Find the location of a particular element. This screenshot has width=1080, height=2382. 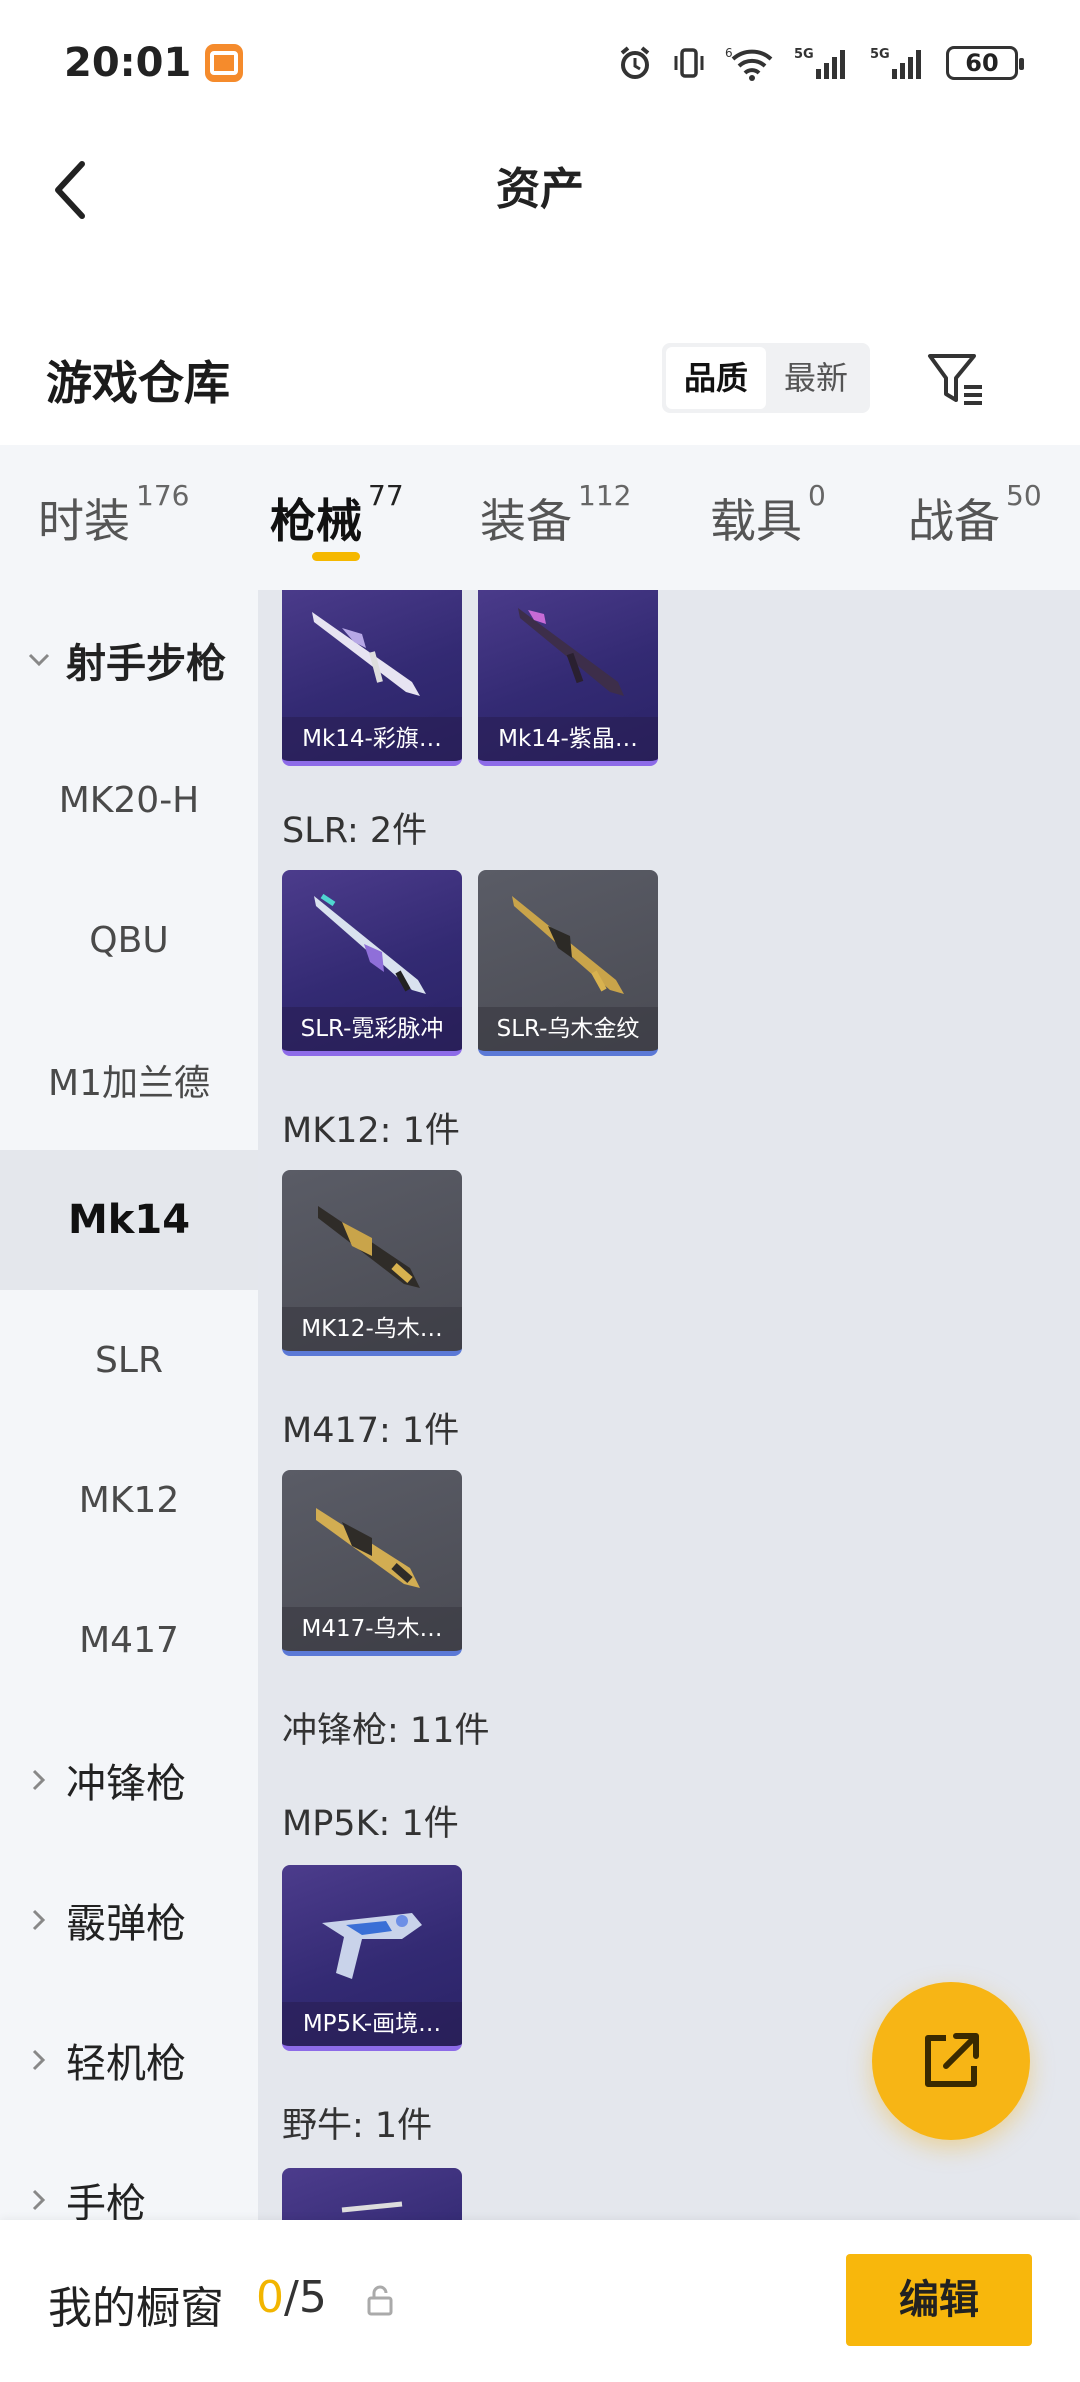

status-time: 20:01 is located at coordinates (128, 62).